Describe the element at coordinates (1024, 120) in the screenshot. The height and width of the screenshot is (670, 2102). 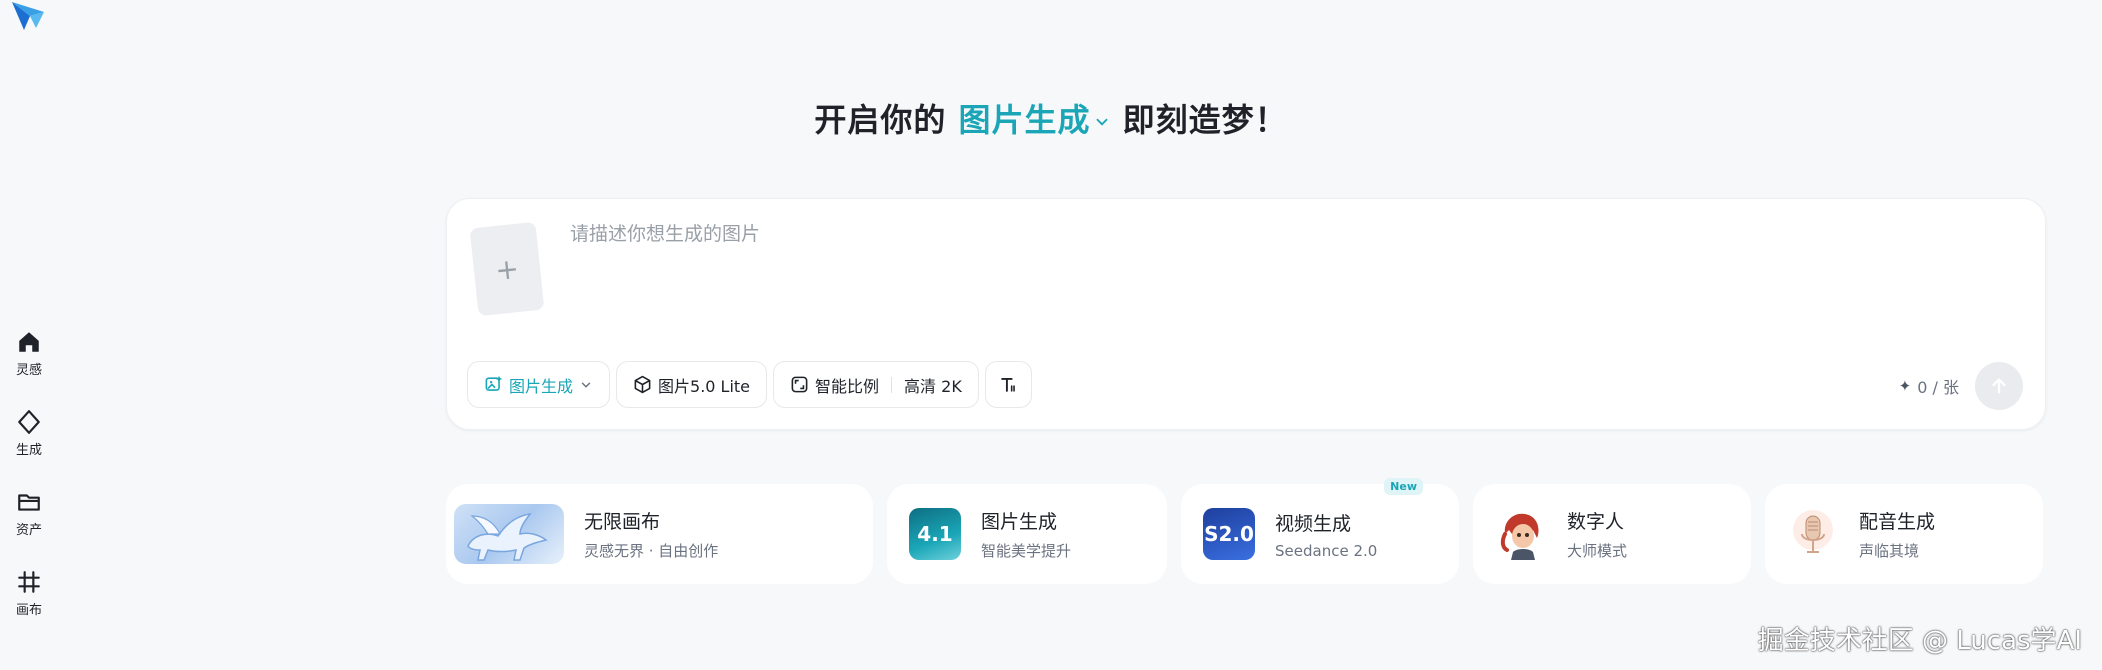
I see `headline-accent: 图片生成` at that location.